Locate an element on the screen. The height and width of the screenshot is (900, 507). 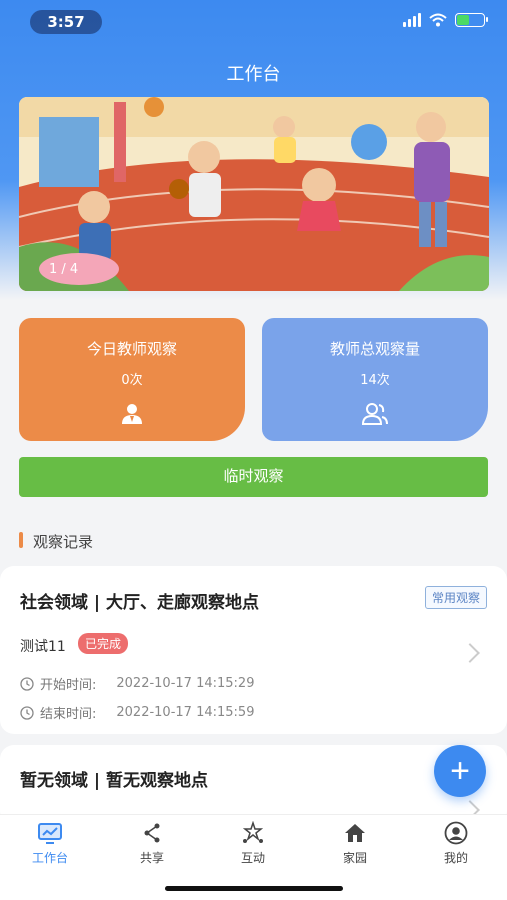
section-title: 观察记录 is located at coordinates (63, 542).